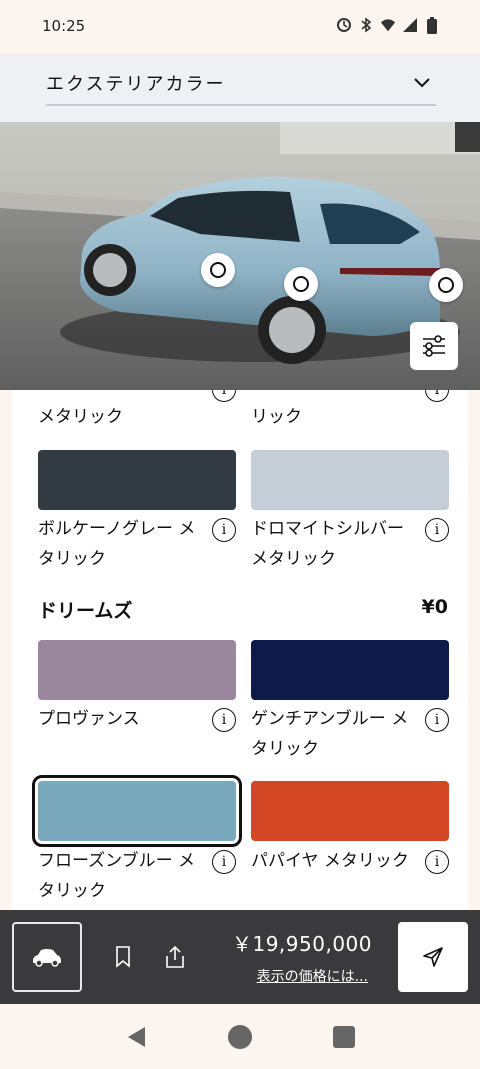 This screenshot has height=1069, width=480. I want to click on section-title: ドリームズ, so click(85, 611).